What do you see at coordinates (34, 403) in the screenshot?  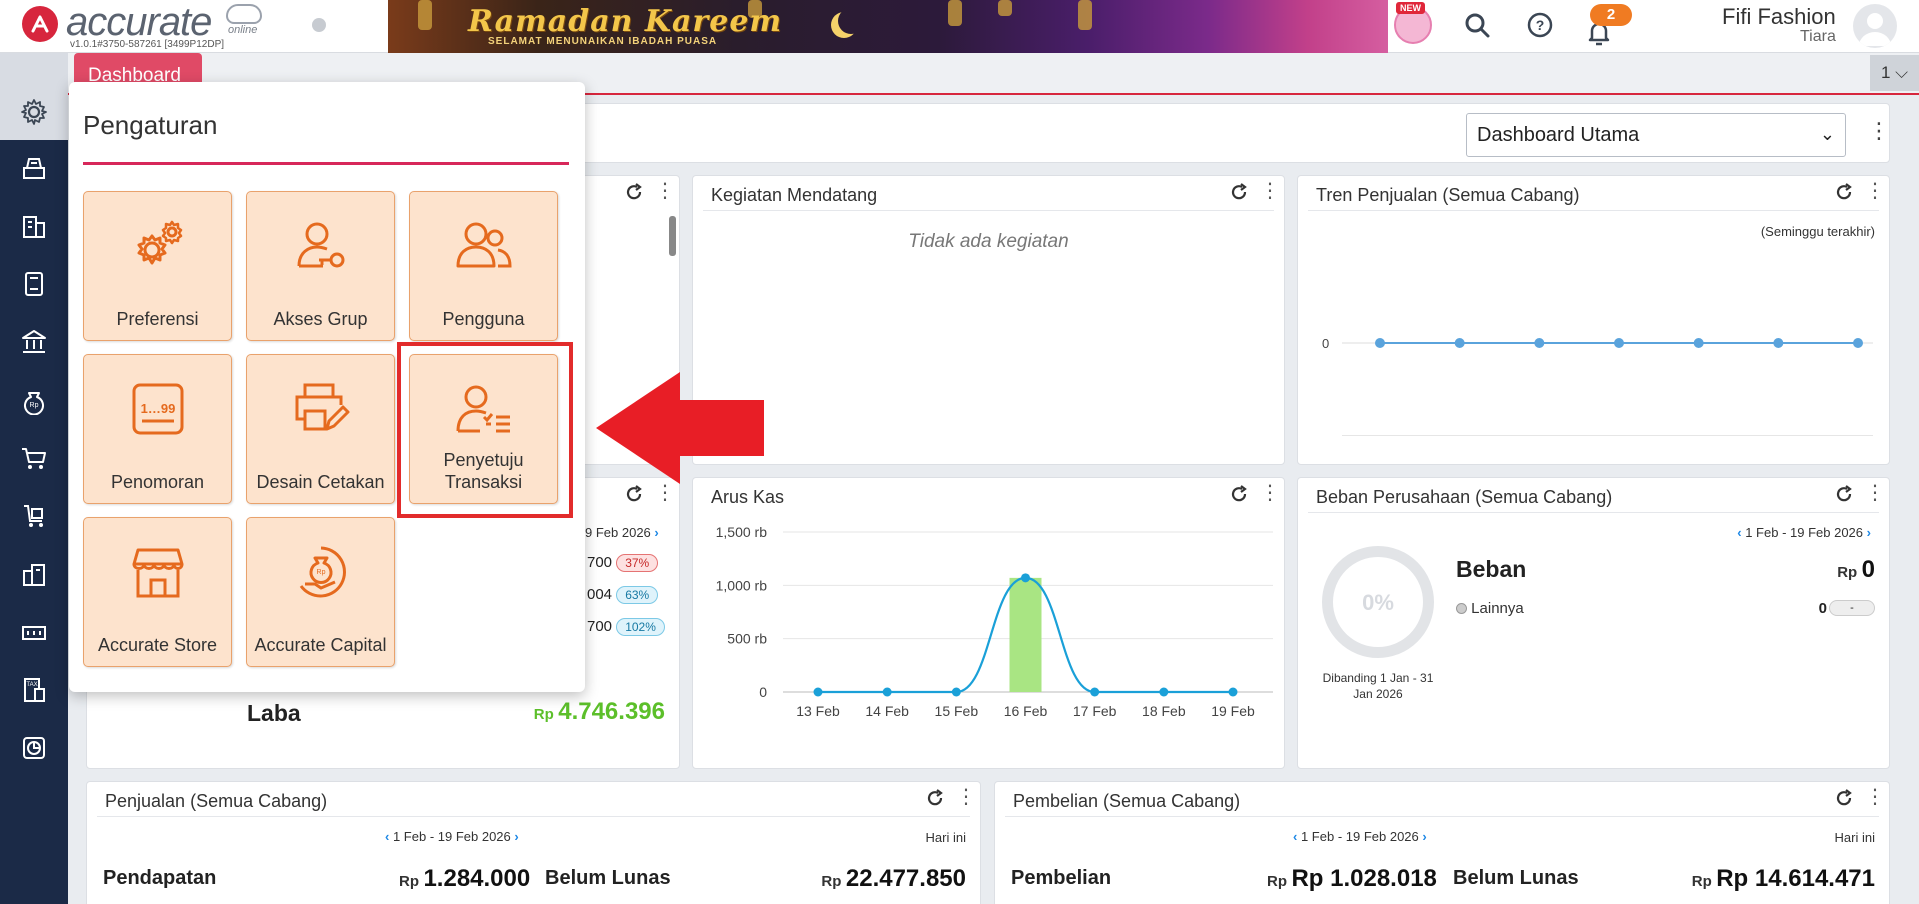 I see `money-bag-icon: Rp` at bounding box center [34, 403].